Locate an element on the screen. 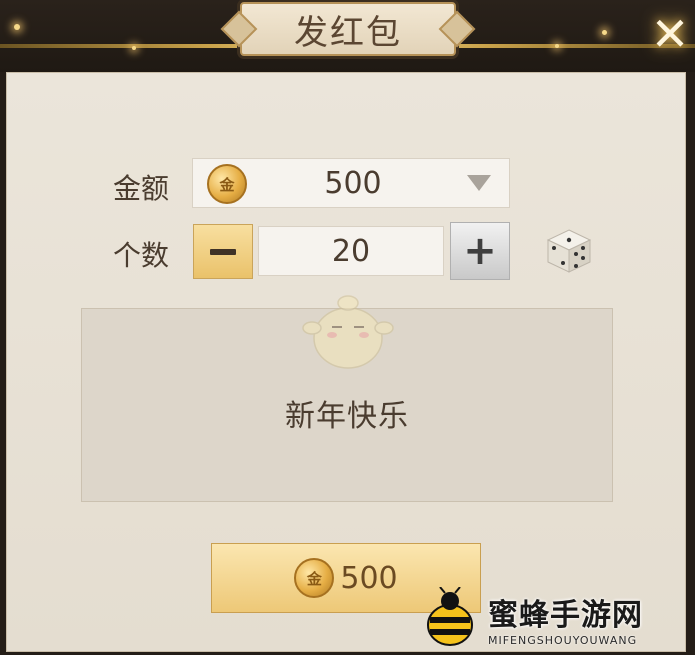 This screenshot has height=655, width=695. count-input: 20 is located at coordinates (351, 251).